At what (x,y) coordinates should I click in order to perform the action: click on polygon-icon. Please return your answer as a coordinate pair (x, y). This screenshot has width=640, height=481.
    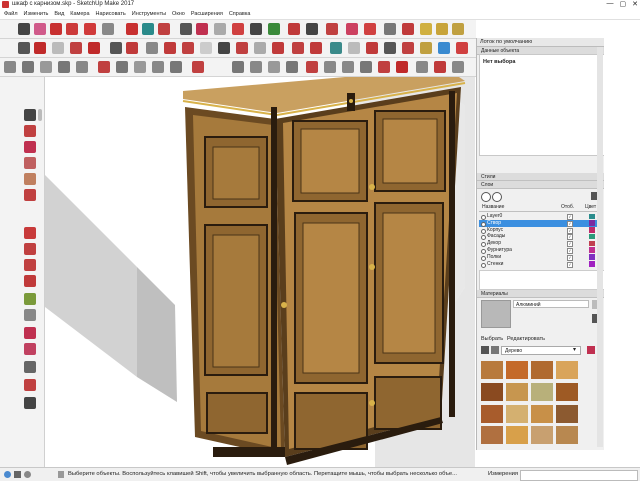
    Looking at the image, I should click on (76, 48).